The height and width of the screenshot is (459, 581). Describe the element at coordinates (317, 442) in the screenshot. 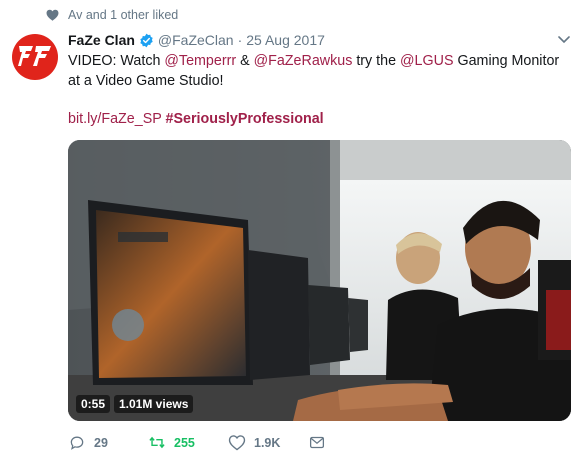

I see `message-icon` at that location.